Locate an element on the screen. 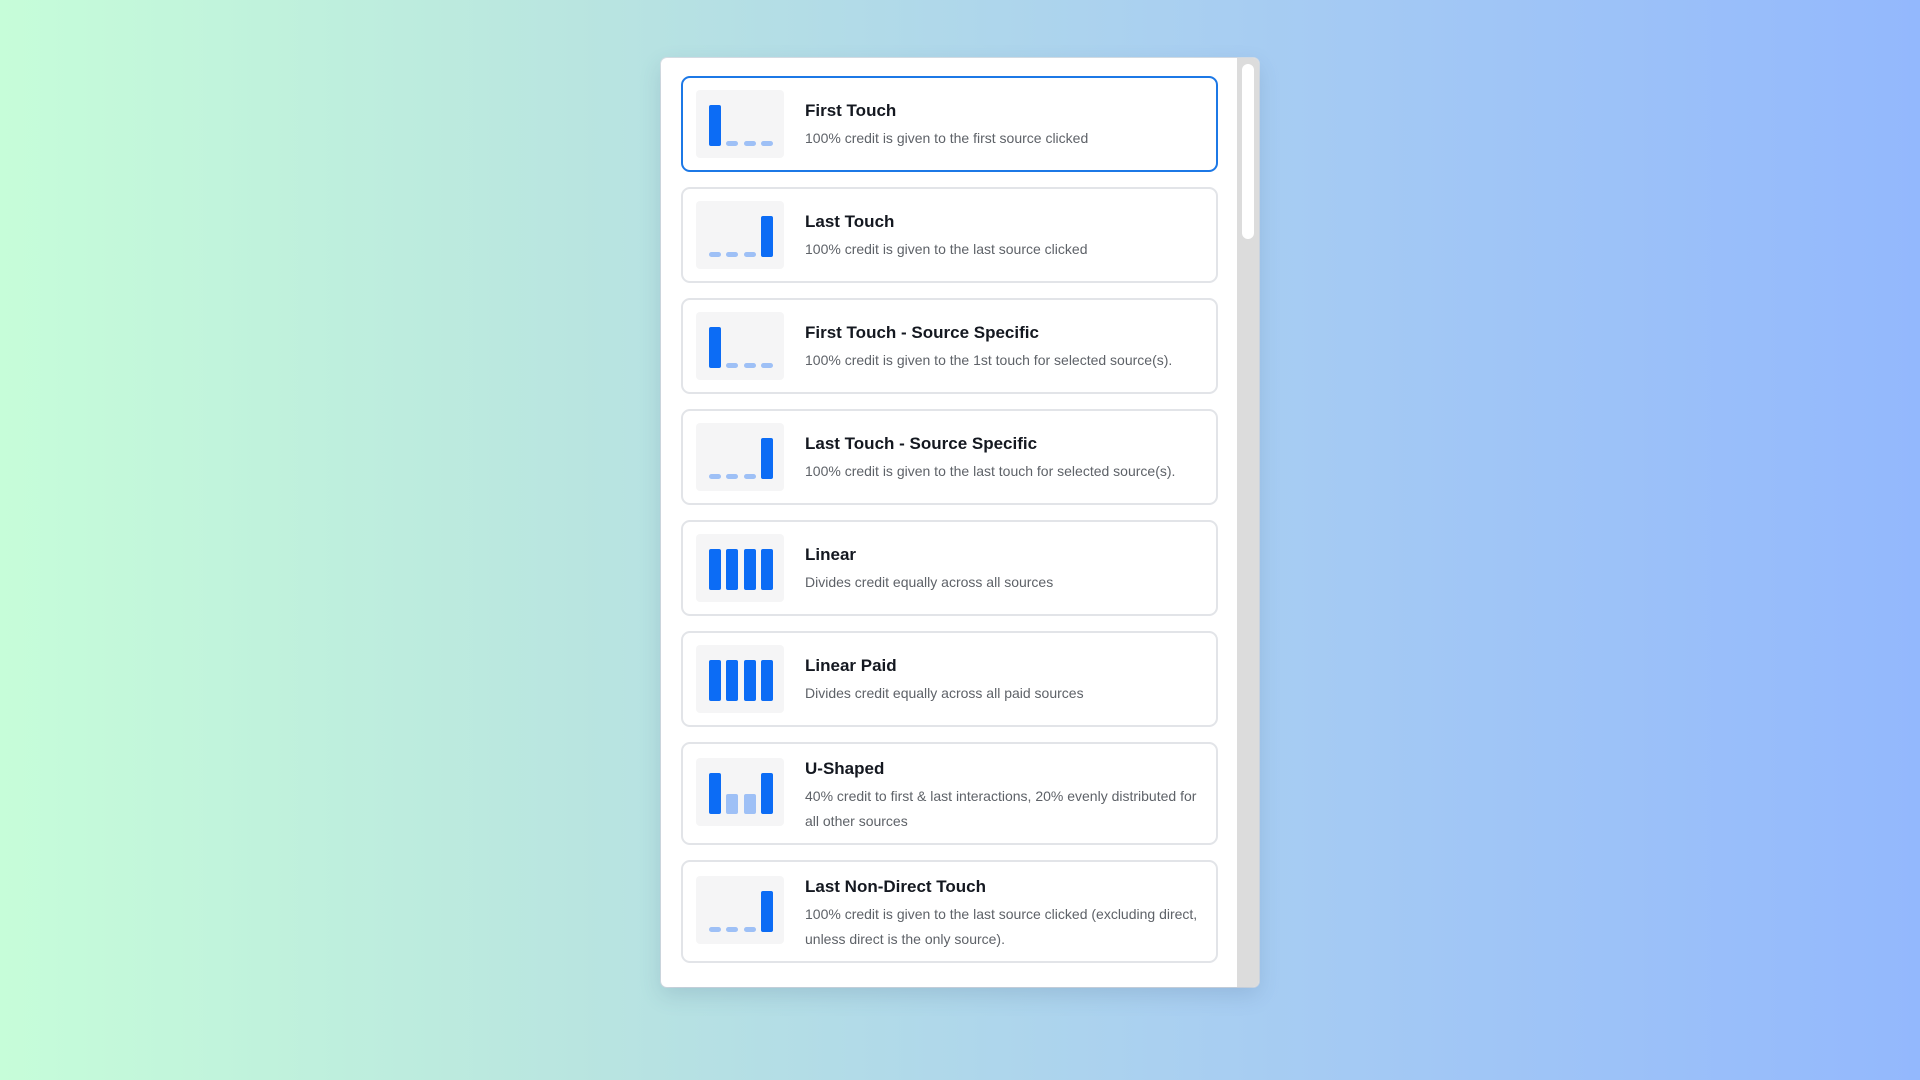 The height and width of the screenshot is (1080, 1920). model-title: Linear Paid is located at coordinates (851, 665).